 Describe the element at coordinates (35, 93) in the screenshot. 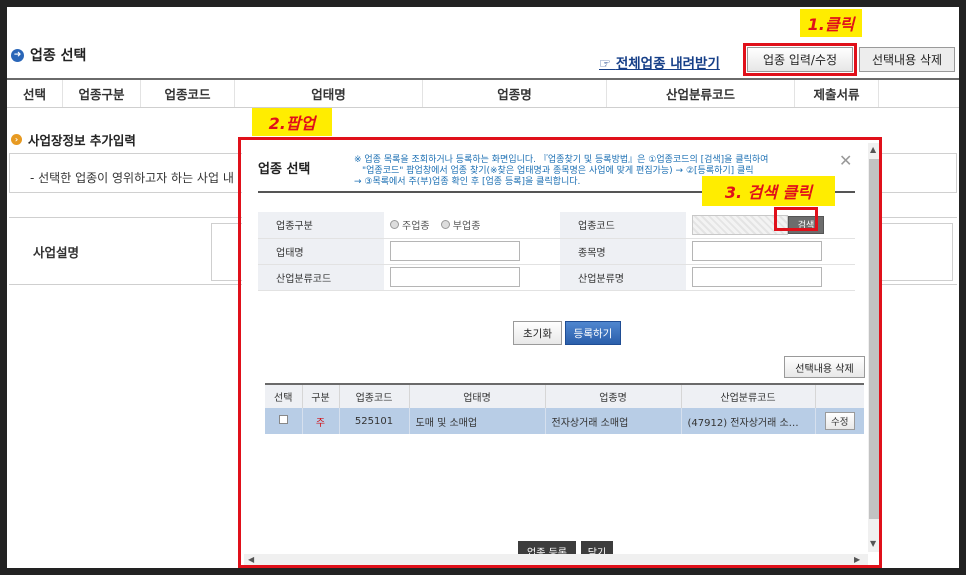

I see `col-select: 선택` at that location.